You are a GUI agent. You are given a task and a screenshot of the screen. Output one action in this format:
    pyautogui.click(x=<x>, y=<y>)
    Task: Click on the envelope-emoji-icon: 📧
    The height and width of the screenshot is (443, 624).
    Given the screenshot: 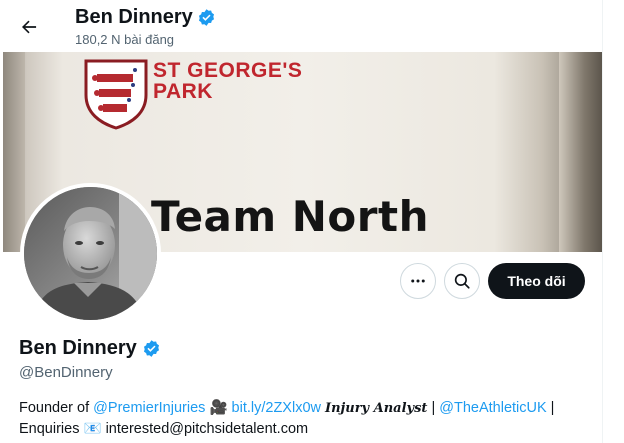 What is the action you would take?
    pyautogui.click(x=92, y=429)
    